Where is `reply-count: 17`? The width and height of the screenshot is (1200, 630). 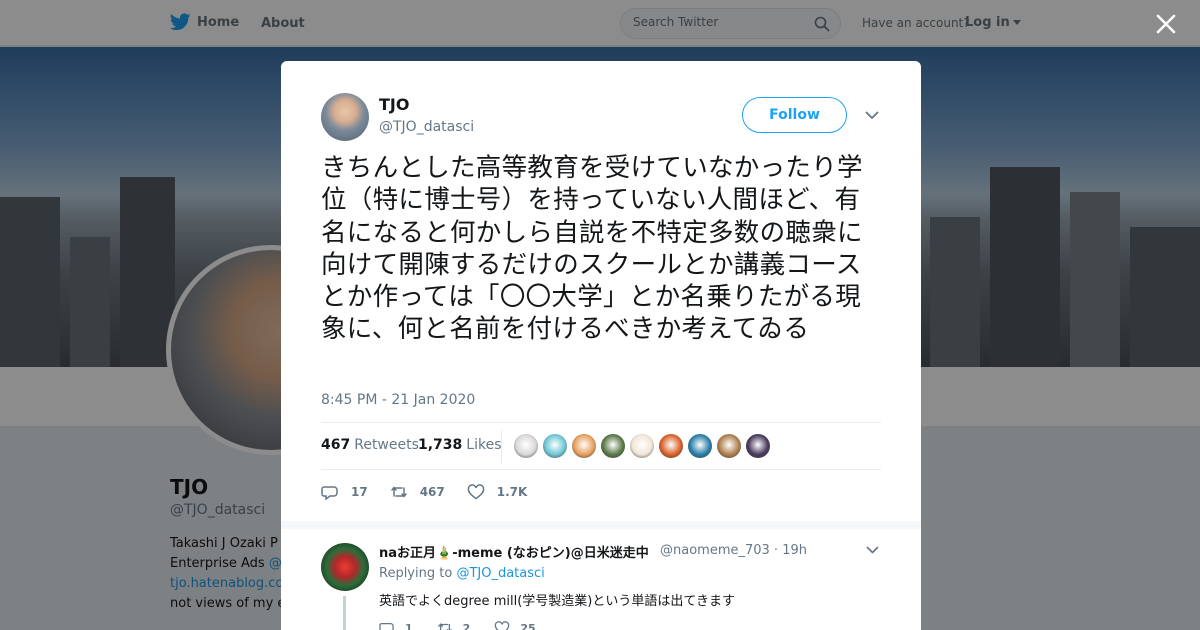 reply-count: 17 is located at coordinates (359, 492).